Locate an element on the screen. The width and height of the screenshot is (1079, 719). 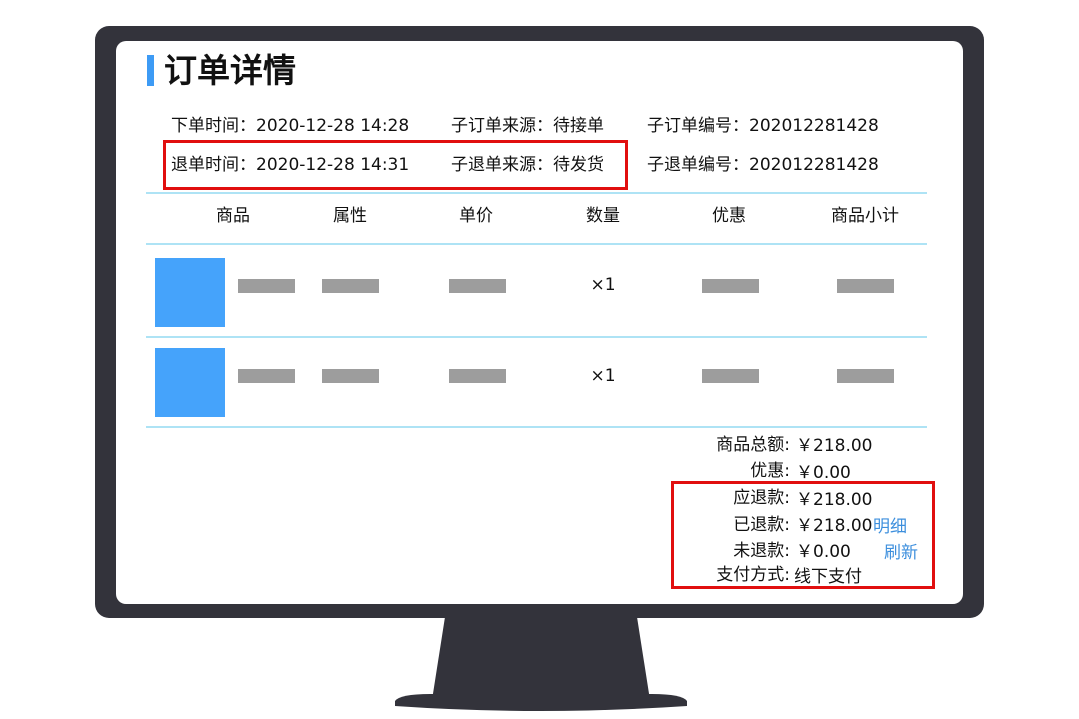
refund-due-label: 应退款: is located at coordinates (761, 498).